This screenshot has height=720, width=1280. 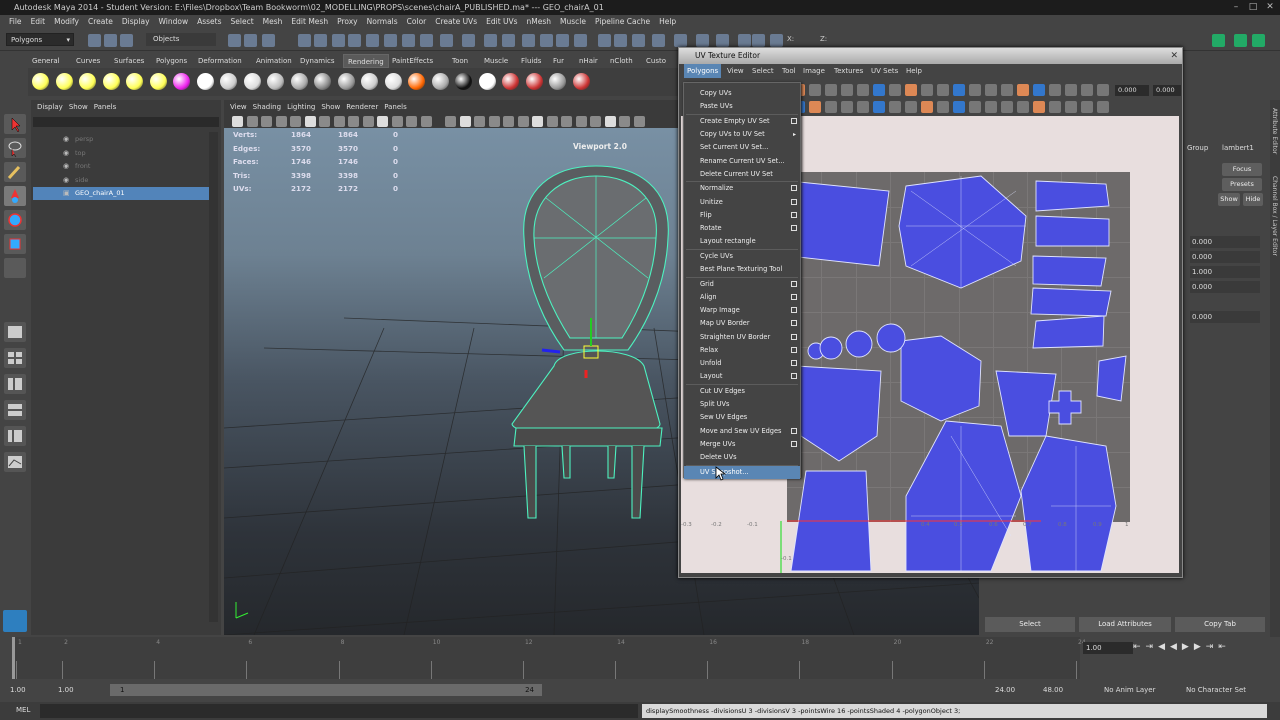 What do you see at coordinates (496, 61) in the screenshot?
I see `shelf-tab-muscle: Muscle` at bounding box center [496, 61].